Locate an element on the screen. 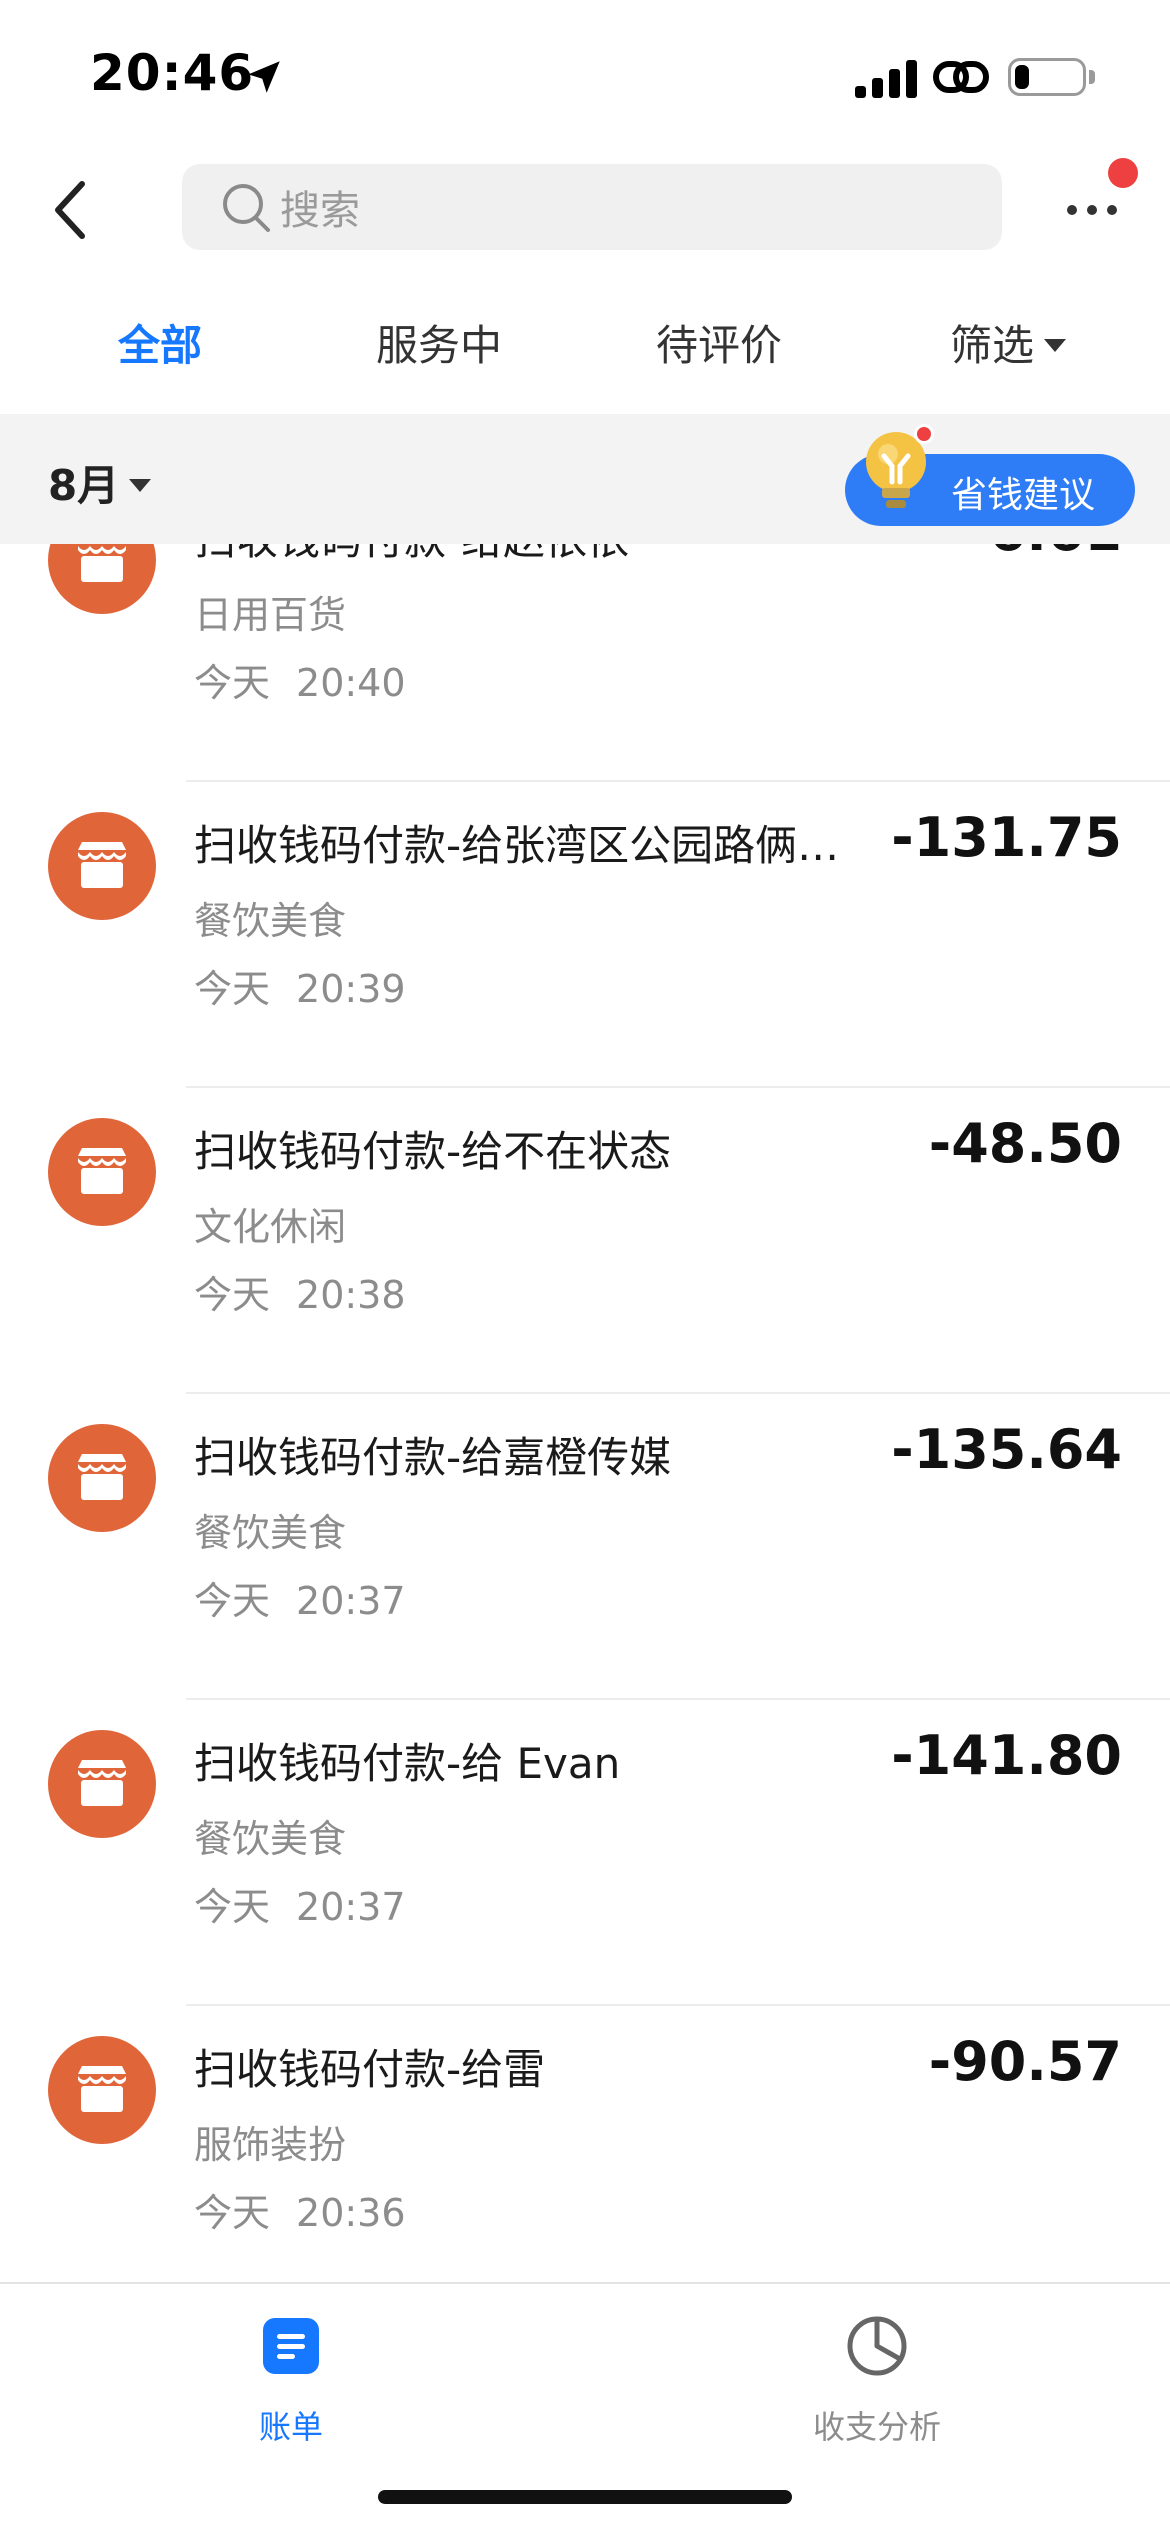 The image size is (1170, 2532). tab-in-service: 服务中 is located at coordinates (439, 342).